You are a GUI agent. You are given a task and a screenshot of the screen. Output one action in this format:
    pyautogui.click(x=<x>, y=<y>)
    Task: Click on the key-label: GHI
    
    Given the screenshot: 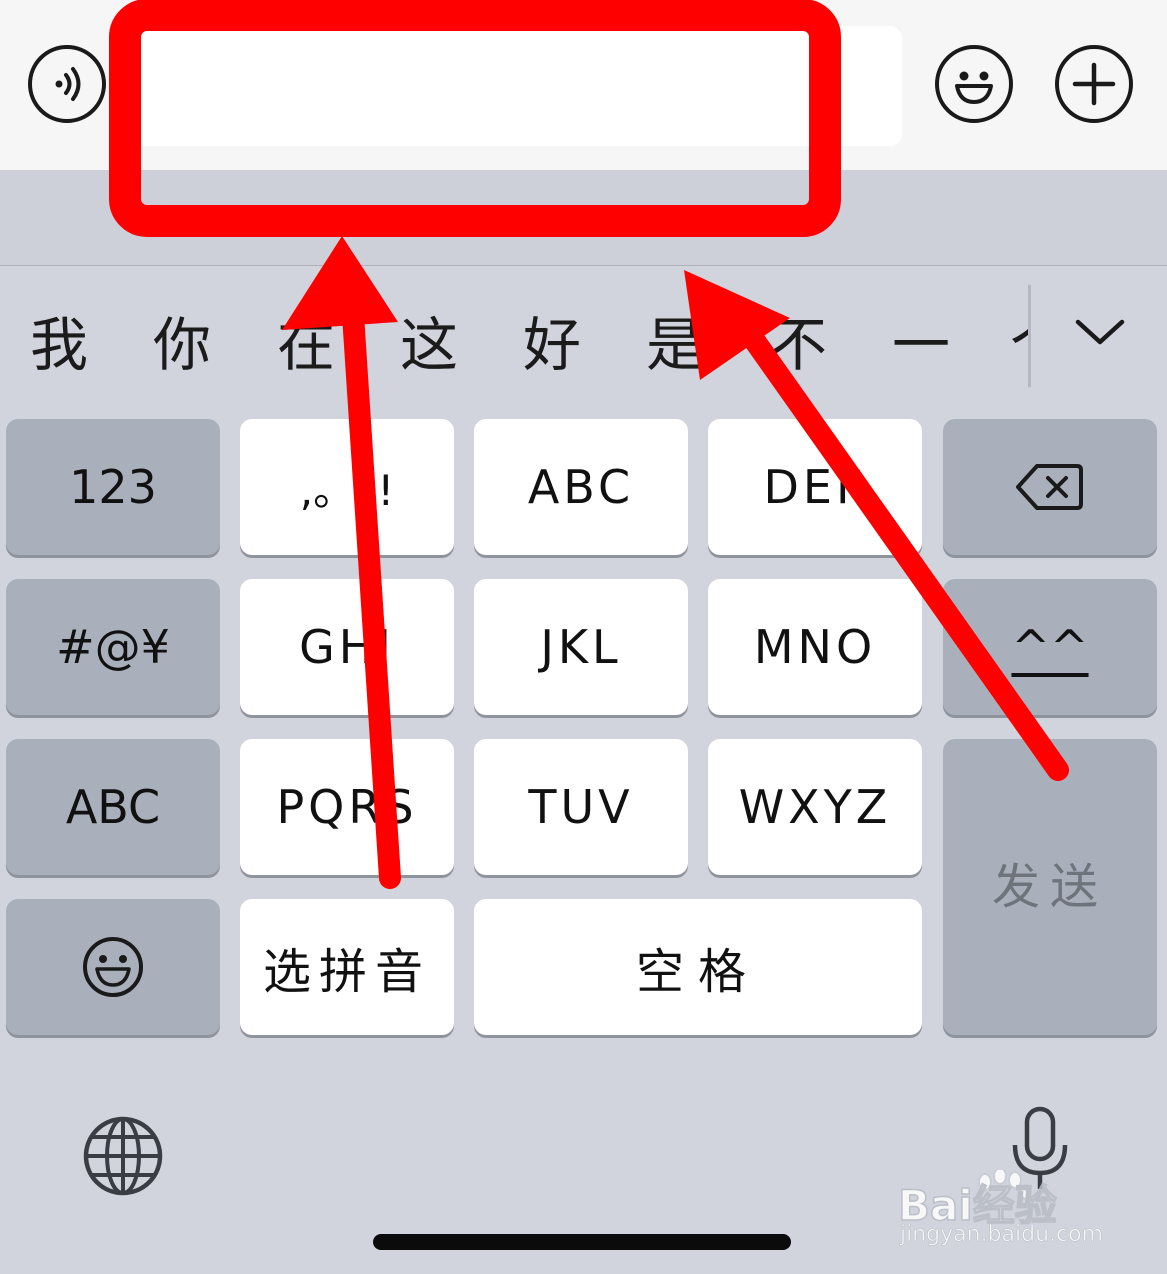 What is the action you would take?
    pyautogui.click(x=347, y=647)
    